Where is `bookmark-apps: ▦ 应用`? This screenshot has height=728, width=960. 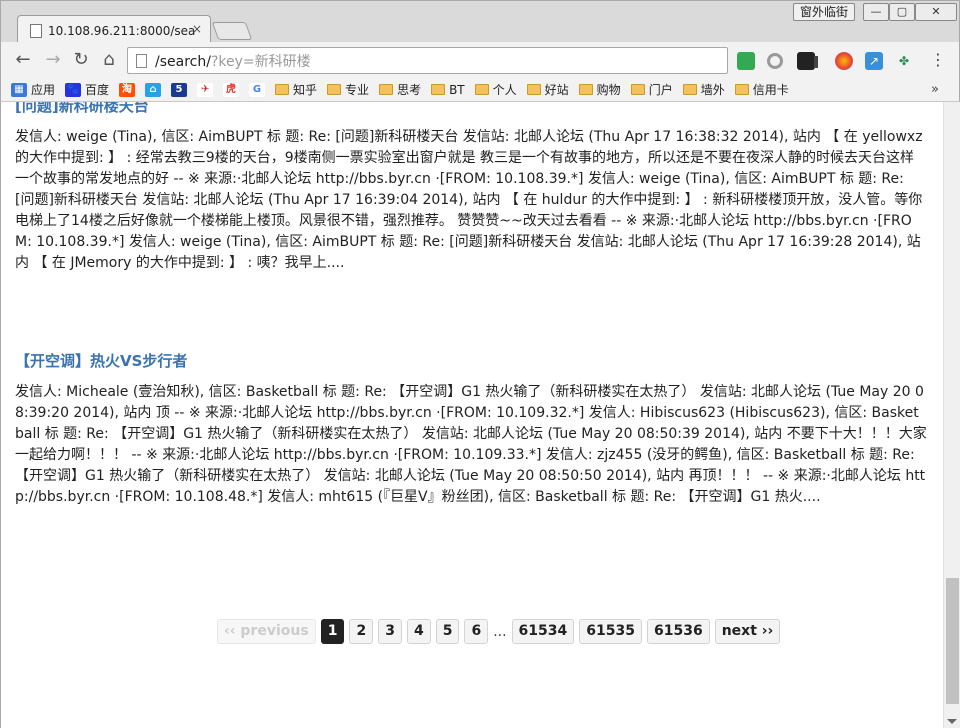
bookmark-apps: ▦ 应用 is located at coordinates (33, 89).